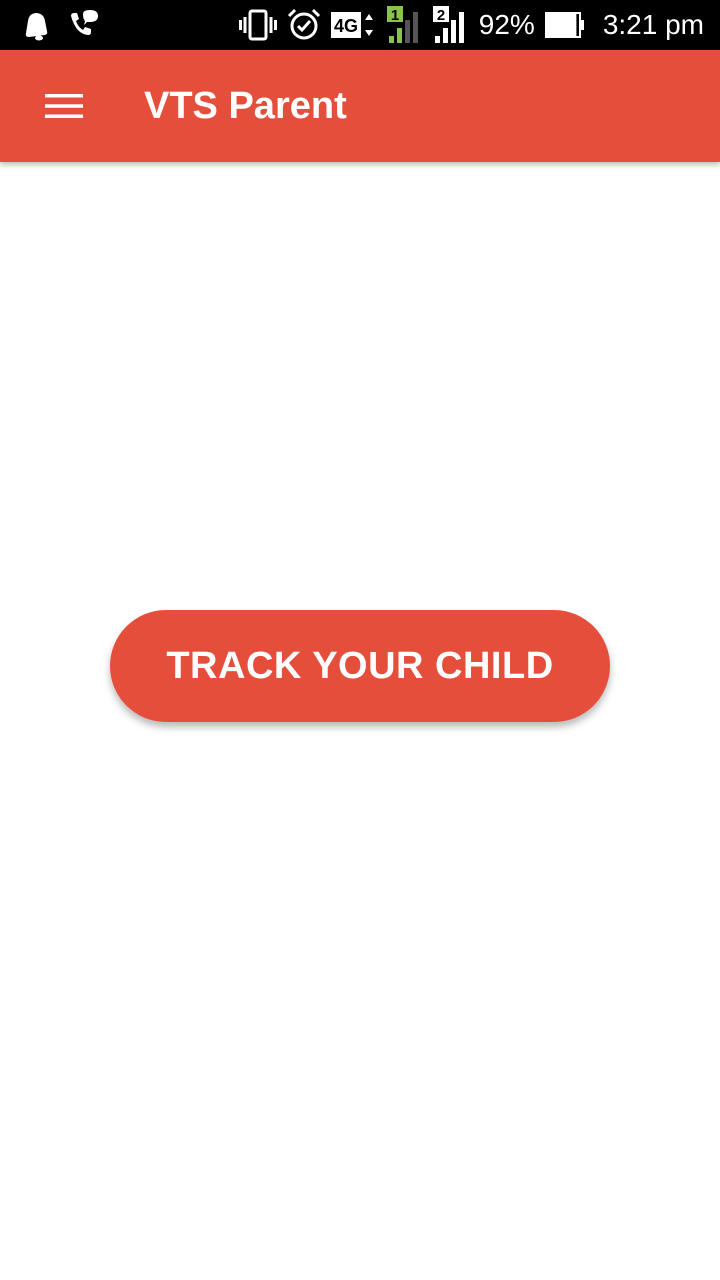 The image size is (720, 1280). Describe the element at coordinates (83, 25) in the screenshot. I see `missed-call-icon` at that location.